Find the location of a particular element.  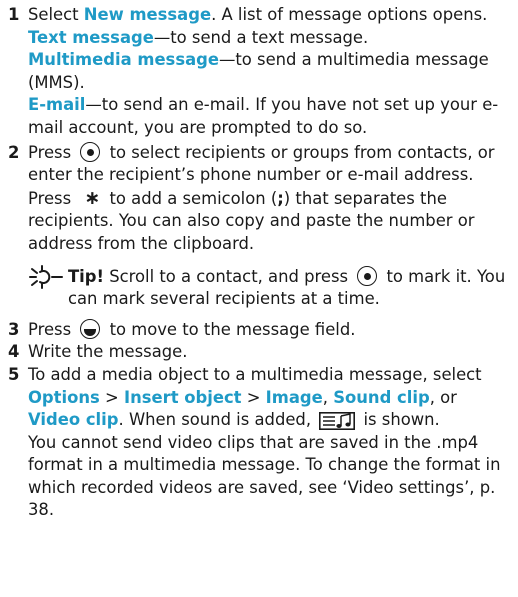

keyword-text-message: Text message is located at coordinates (91, 37).